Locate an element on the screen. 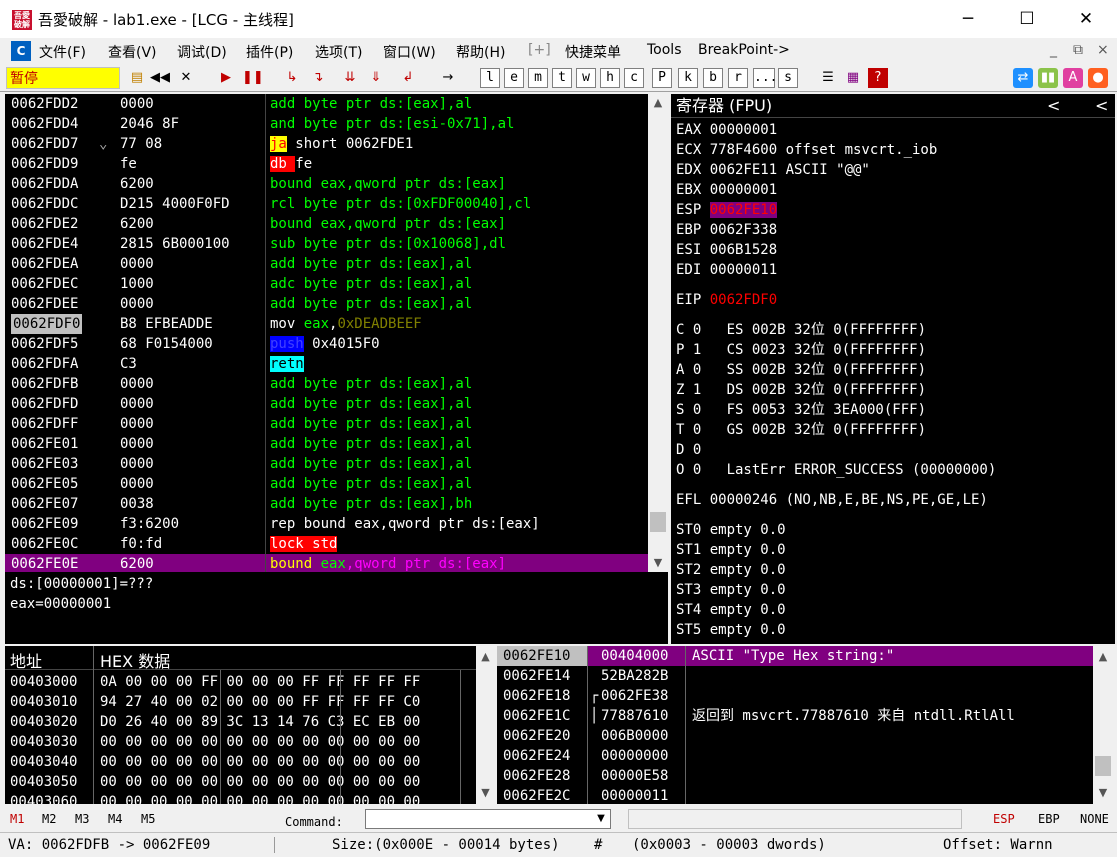  mdi-minimize-button: _ is located at coordinates (1053, 50).